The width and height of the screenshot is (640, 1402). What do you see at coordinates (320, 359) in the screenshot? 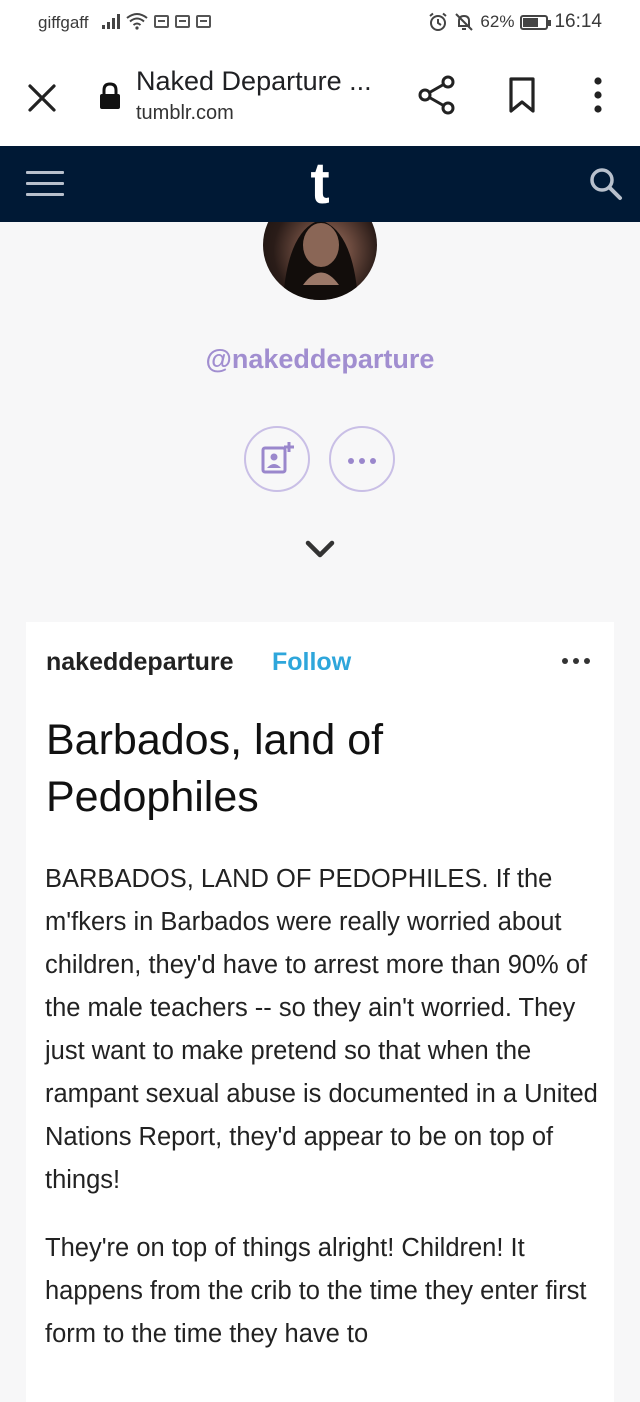
I see `blog-handle: @nakeddeparture` at bounding box center [320, 359].